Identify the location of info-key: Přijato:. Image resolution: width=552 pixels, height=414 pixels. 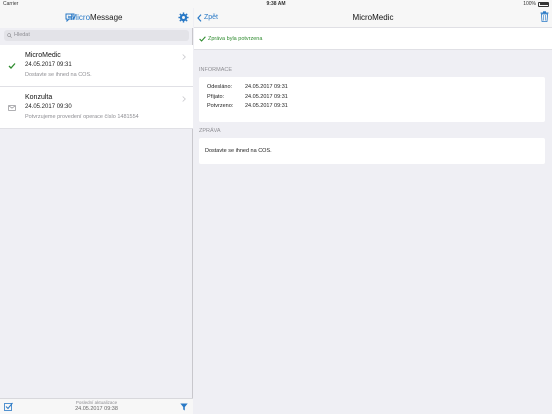
(216, 97).